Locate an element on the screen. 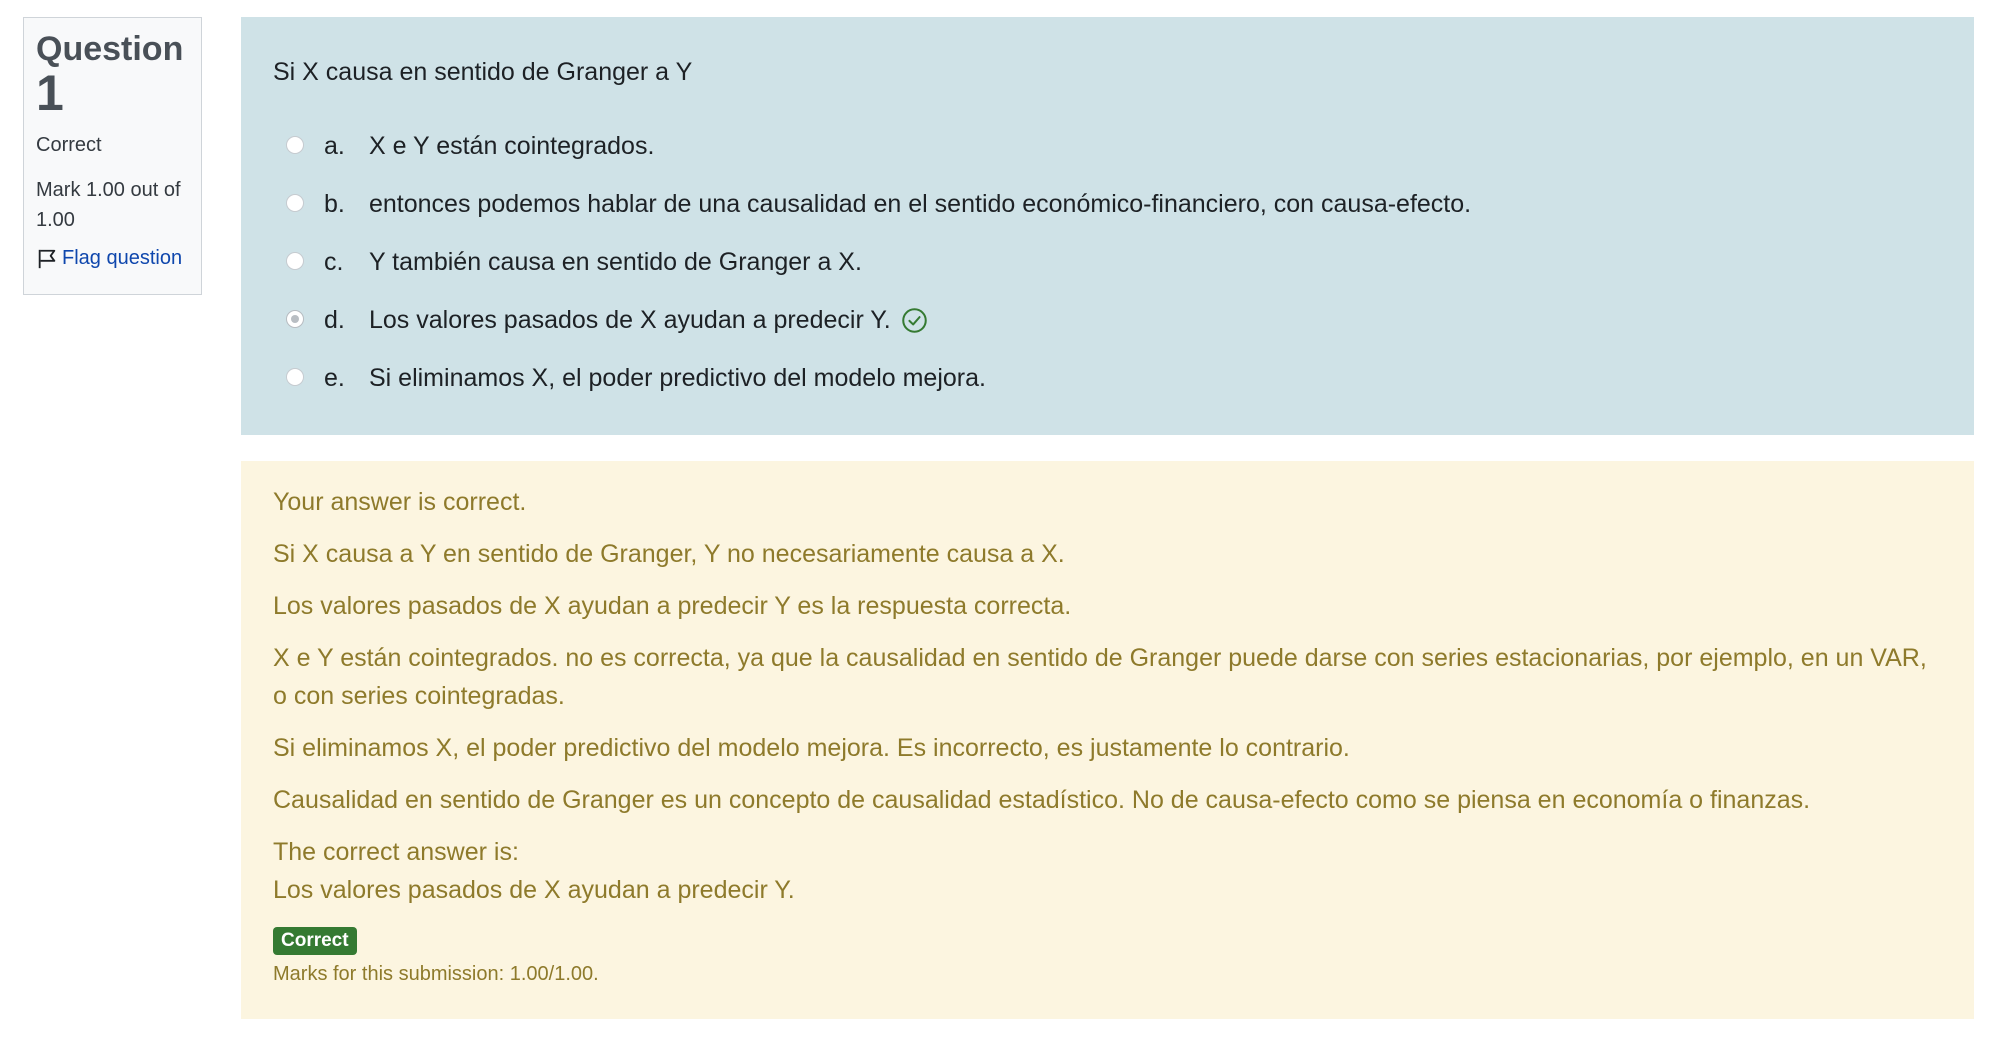 The image size is (1994, 1044). answer-letter: e. is located at coordinates (334, 377).